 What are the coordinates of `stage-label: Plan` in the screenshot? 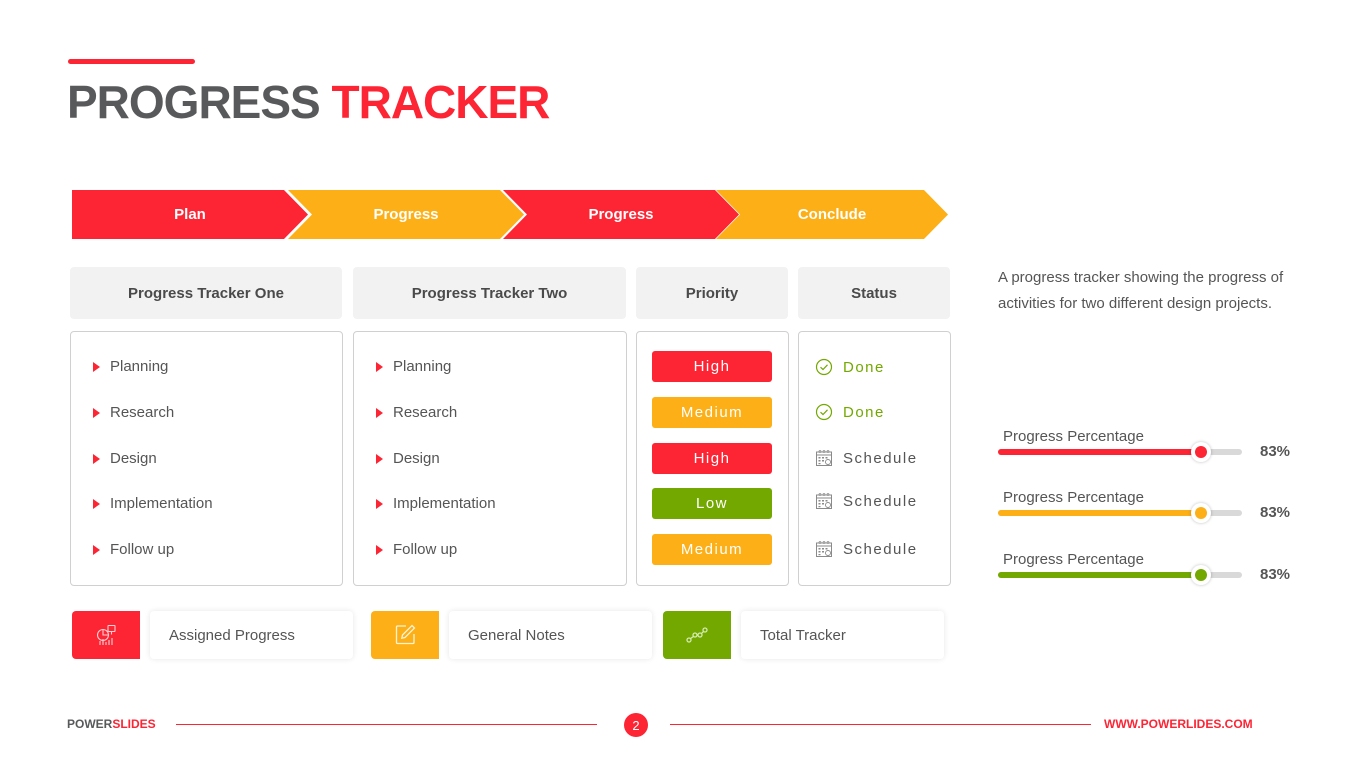 It's located at (190, 214).